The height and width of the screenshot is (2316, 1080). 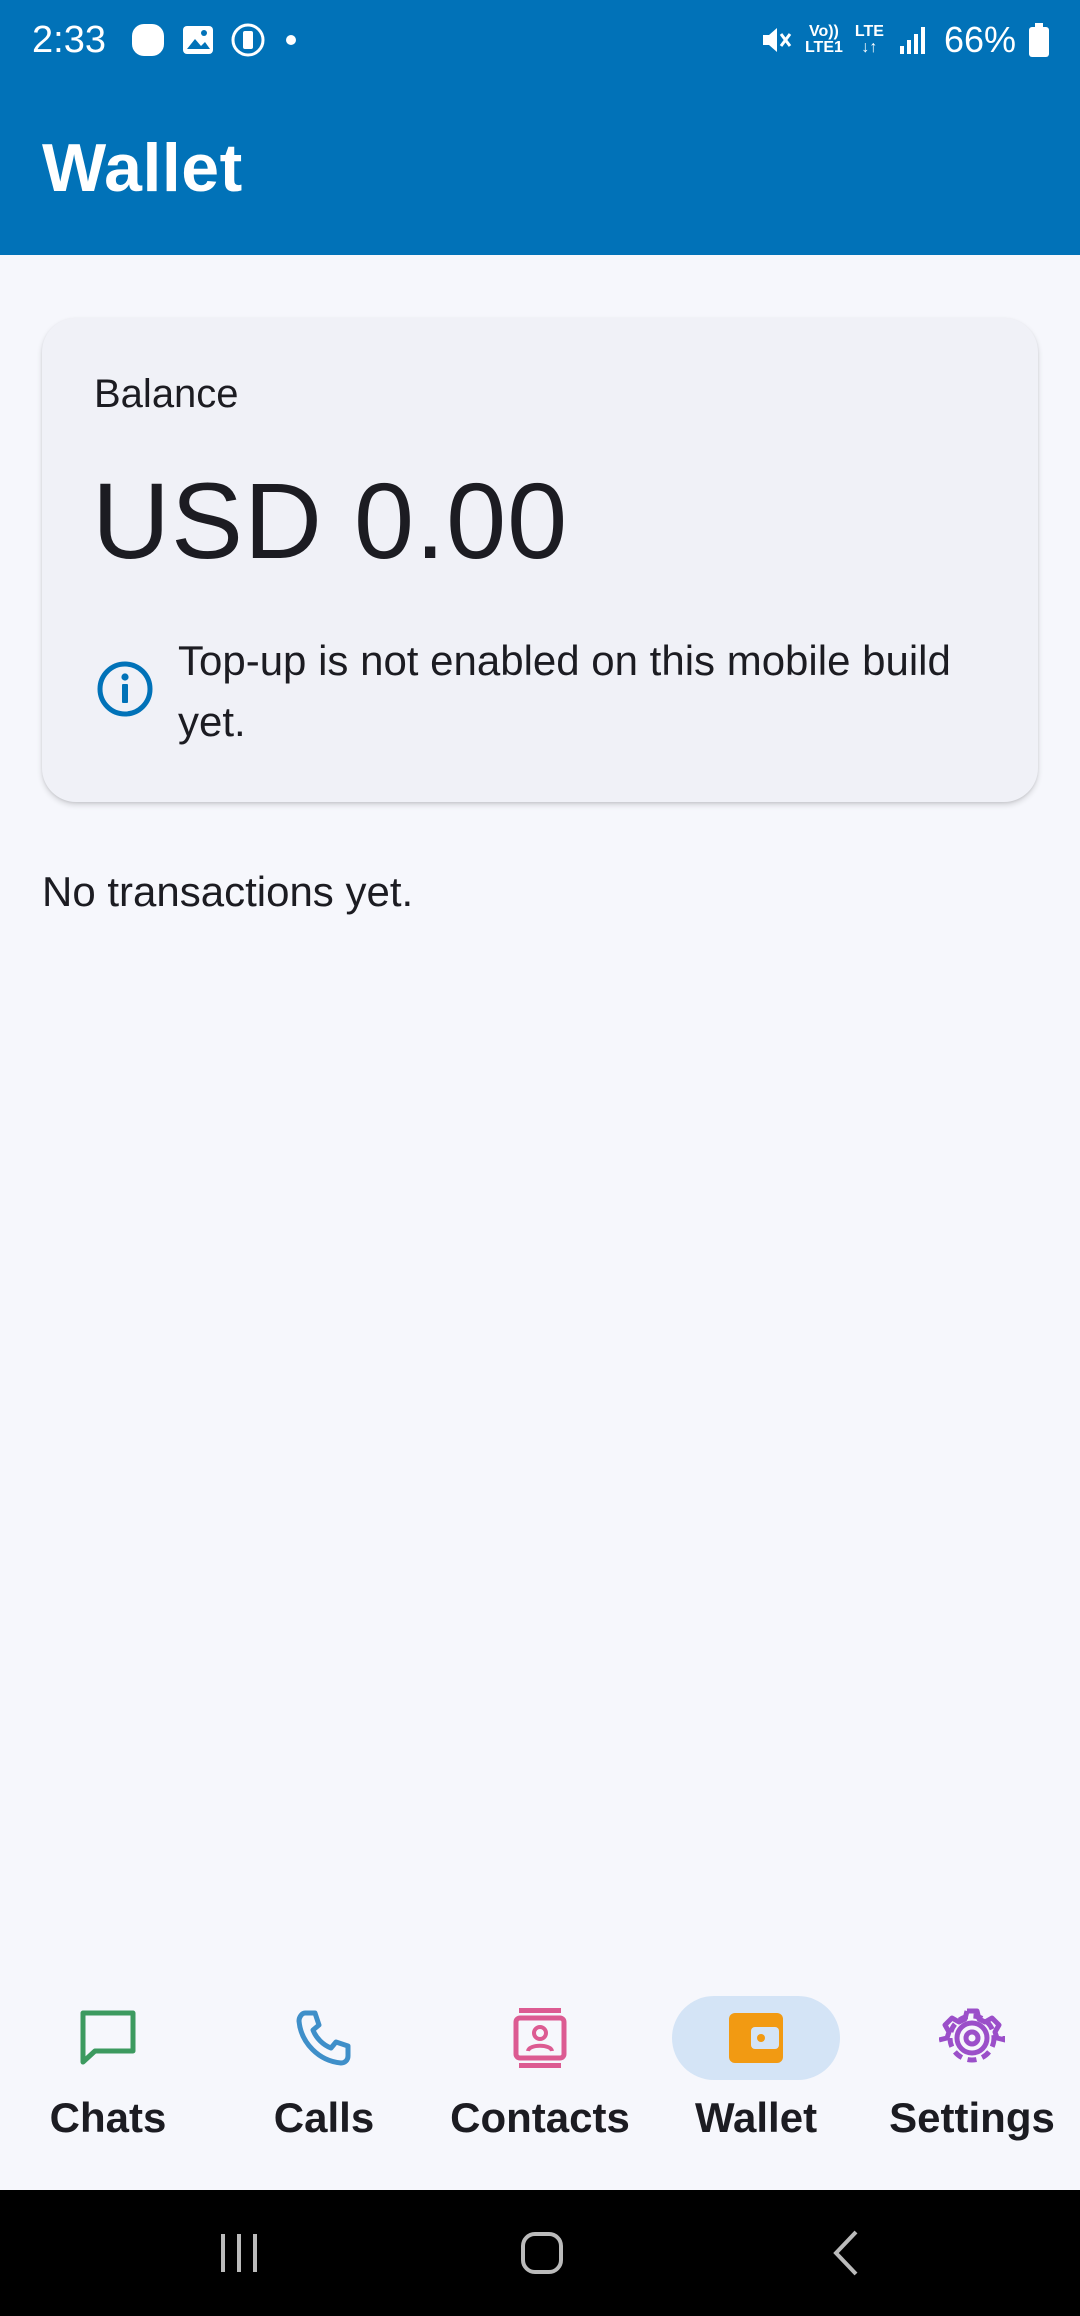 What do you see at coordinates (979, 39) in the screenshot?
I see `battery-percent: 66%` at bounding box center [979, 39].